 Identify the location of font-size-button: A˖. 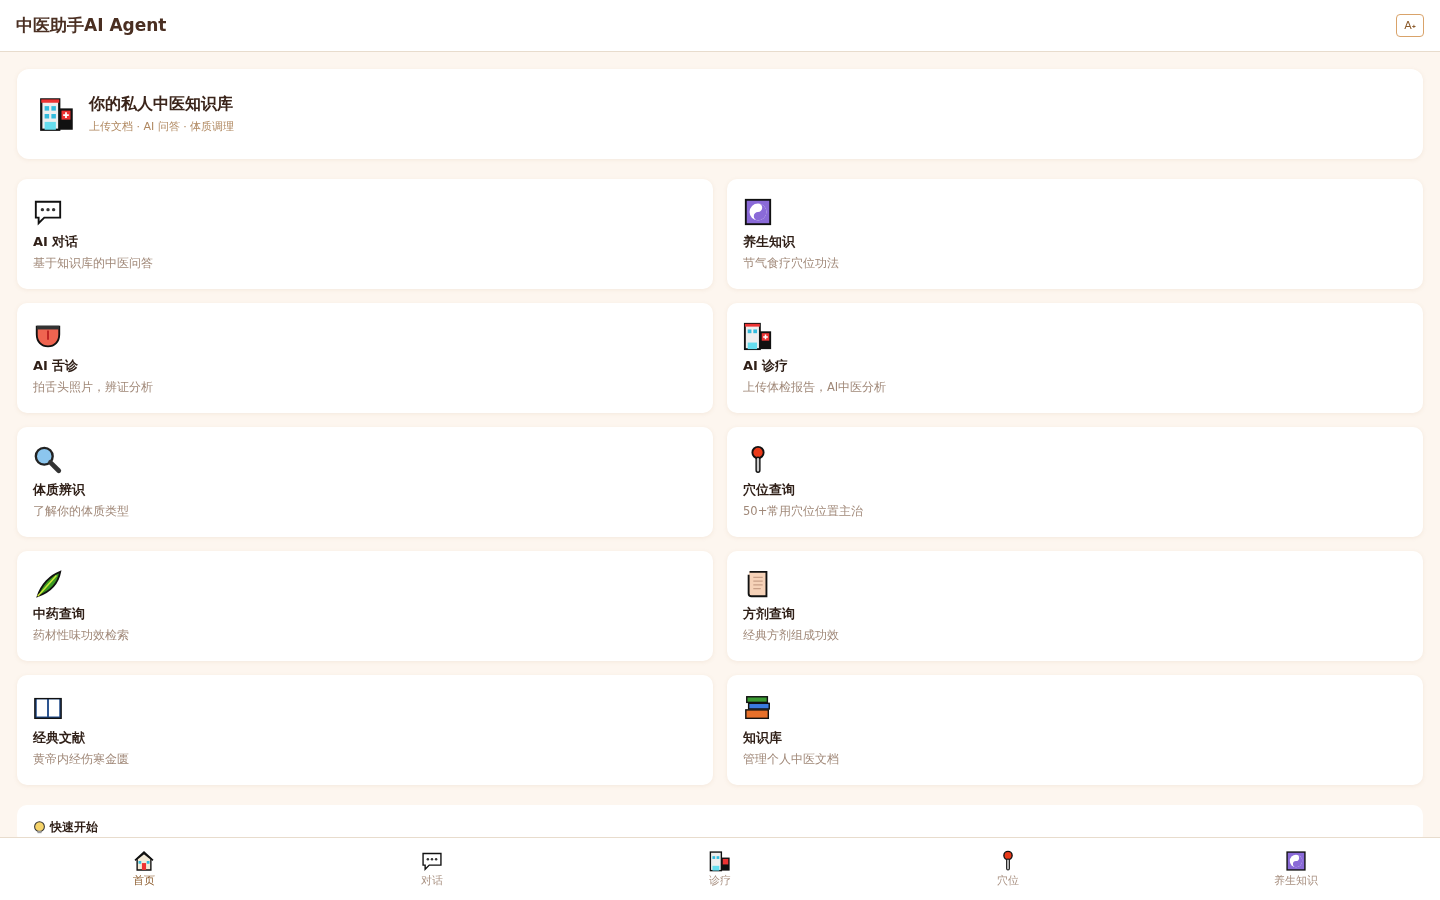
(1410, 25).